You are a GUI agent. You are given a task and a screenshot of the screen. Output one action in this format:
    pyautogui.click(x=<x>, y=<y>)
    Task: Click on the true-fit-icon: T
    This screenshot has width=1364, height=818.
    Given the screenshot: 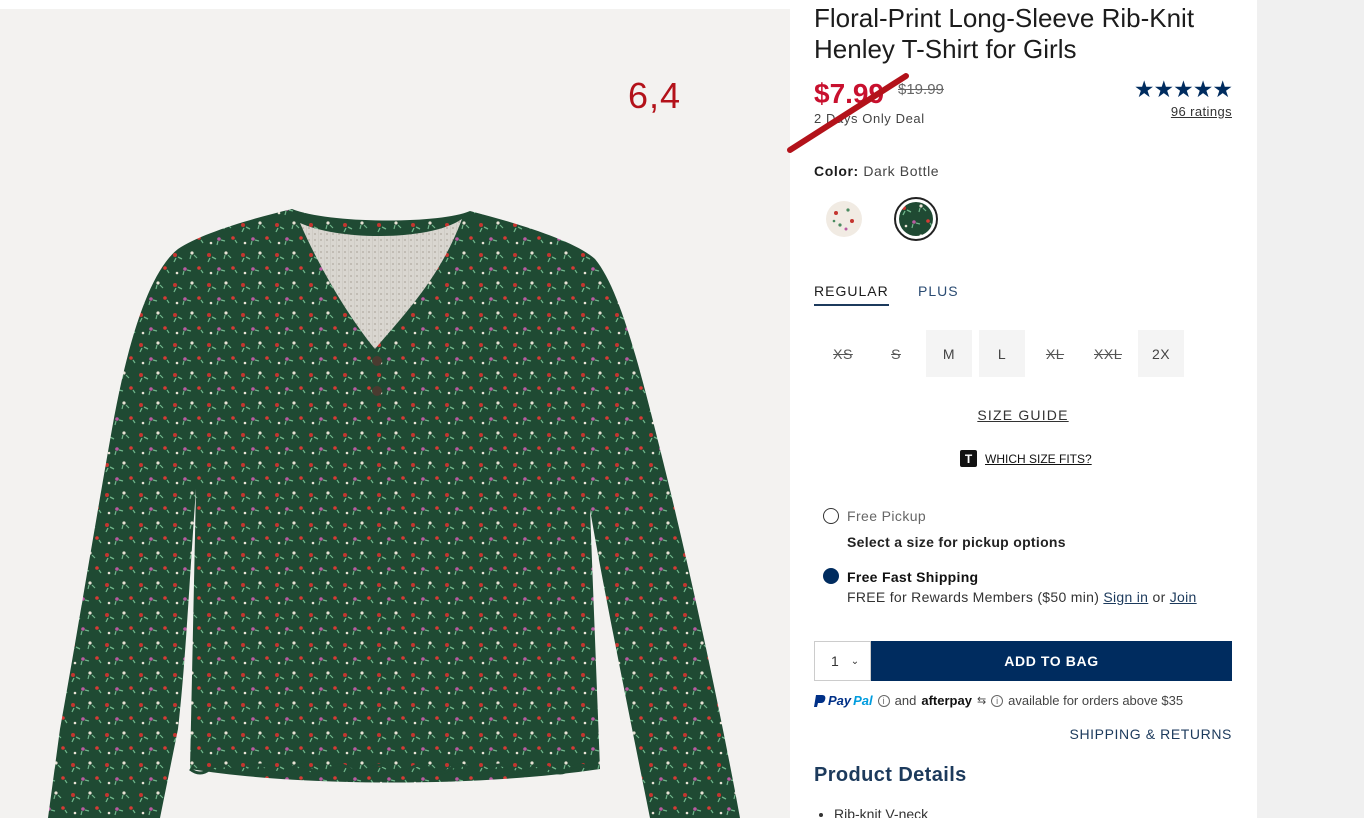 What is the action you would take?
    pyautogui.click(x=968, y=458)
    